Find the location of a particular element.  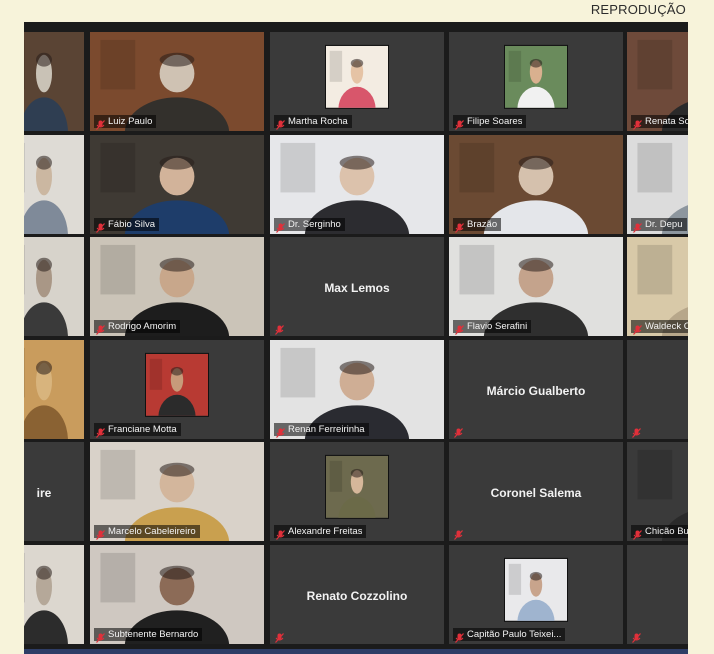

participant-name-label: Luiz Paulo is located at coordinates (125, 122).